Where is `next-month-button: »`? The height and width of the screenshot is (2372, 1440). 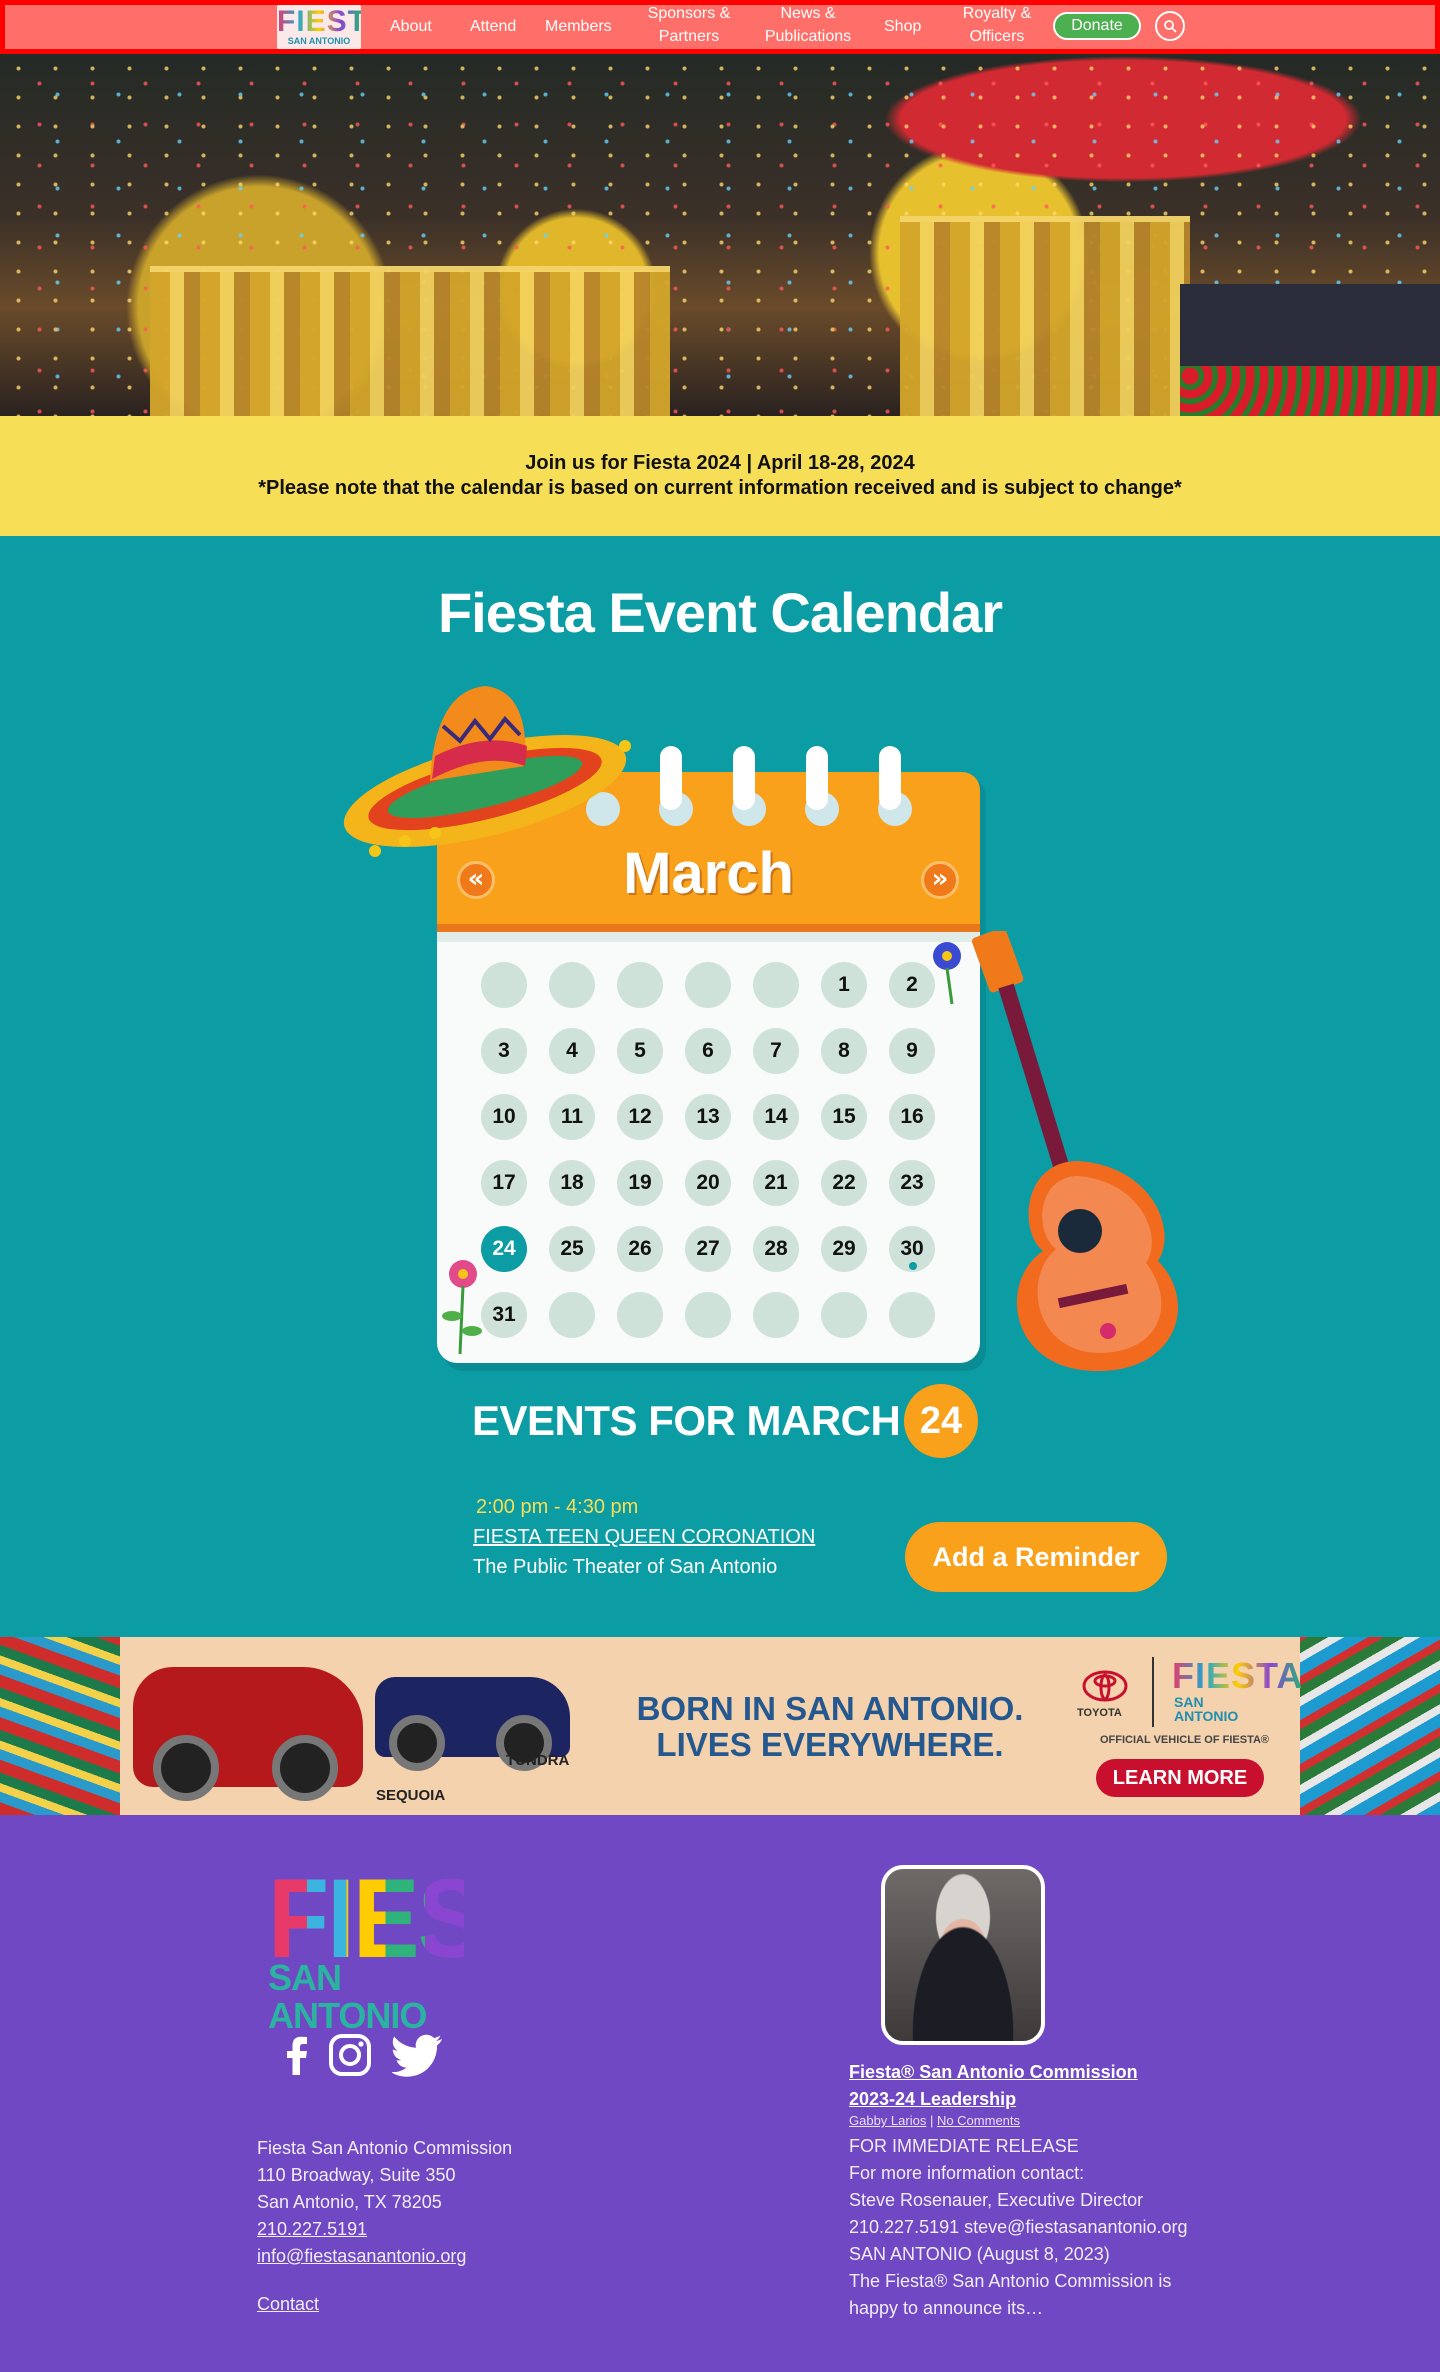
next-month-button: » is located at coordinates (940, 880).